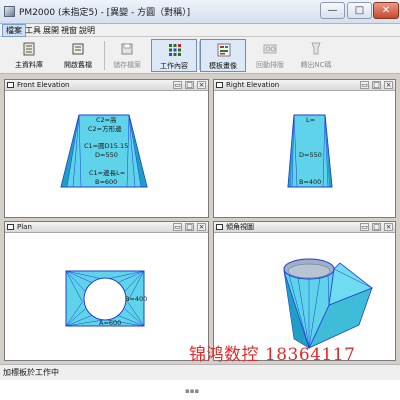 Image resolution: width=400 pixels, height=400 pixels. I want to click on front-elevation-title: Front Elevation, so click(43, 85).